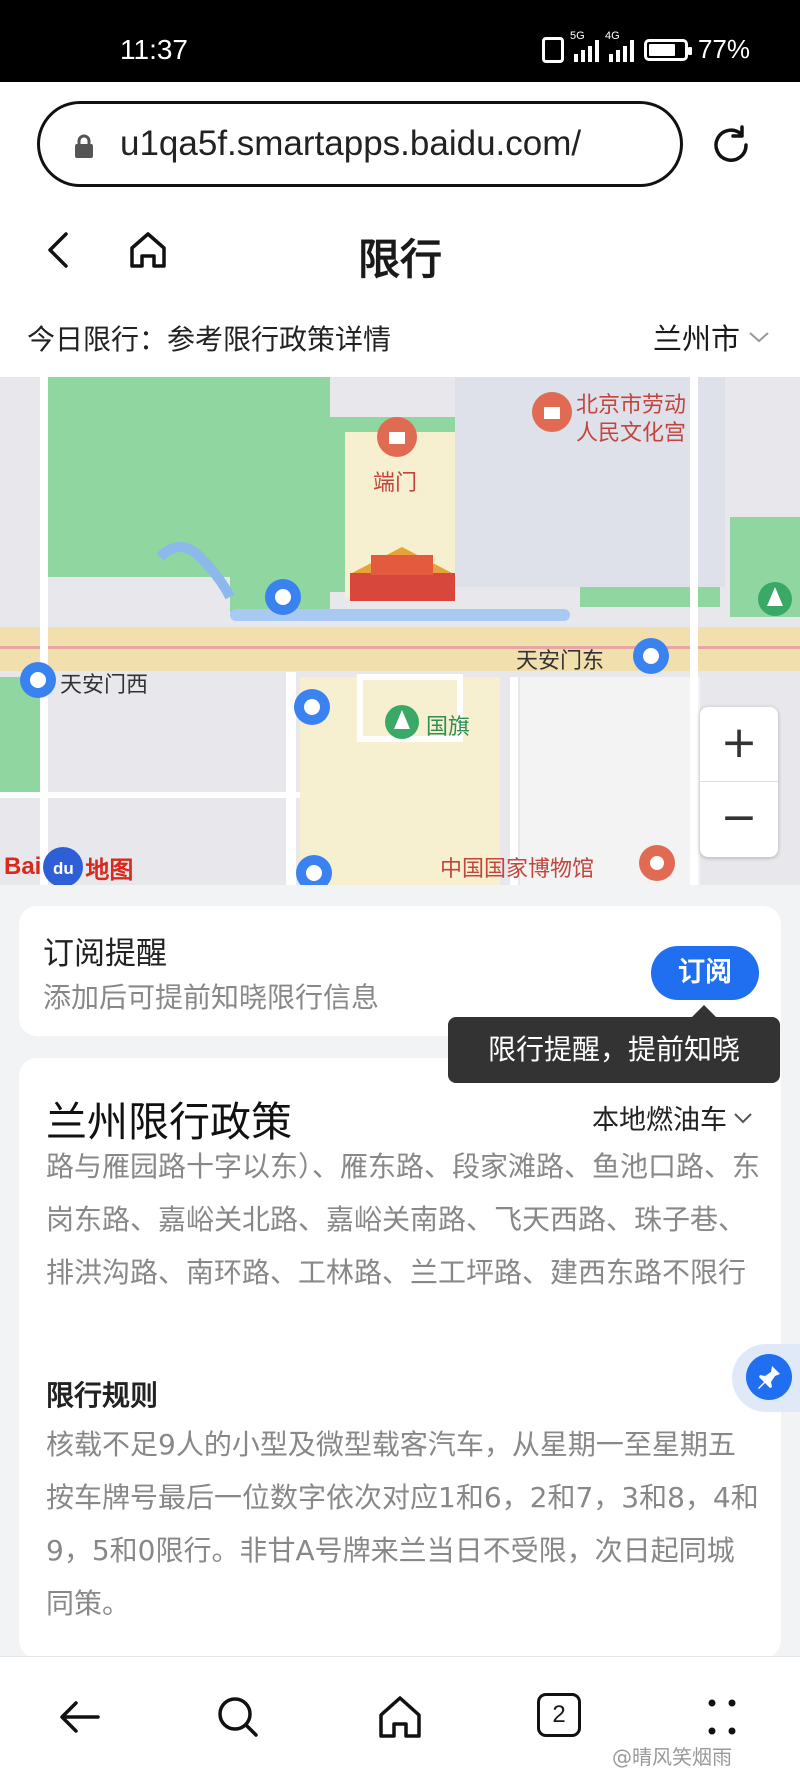  I want to click on subscribe-tooltip: 限行提醒，提前知晓, so click(614, 1044).